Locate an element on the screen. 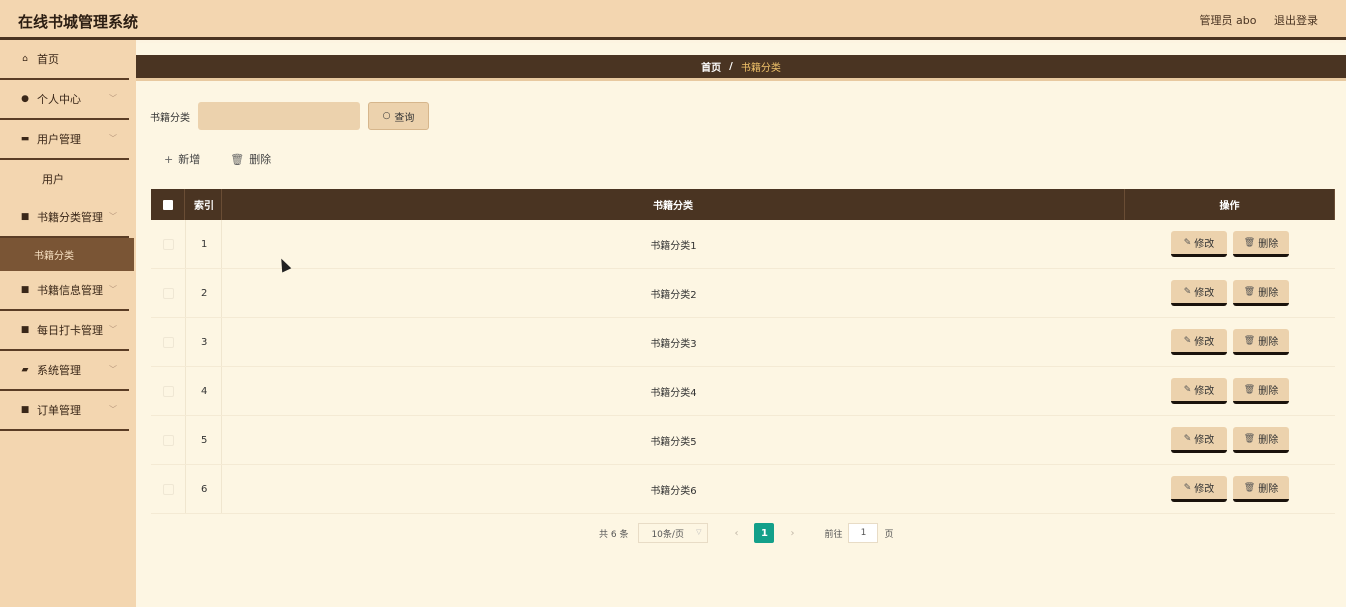  goto-page: 前往 1 页 is located at coordinates (858, 533).